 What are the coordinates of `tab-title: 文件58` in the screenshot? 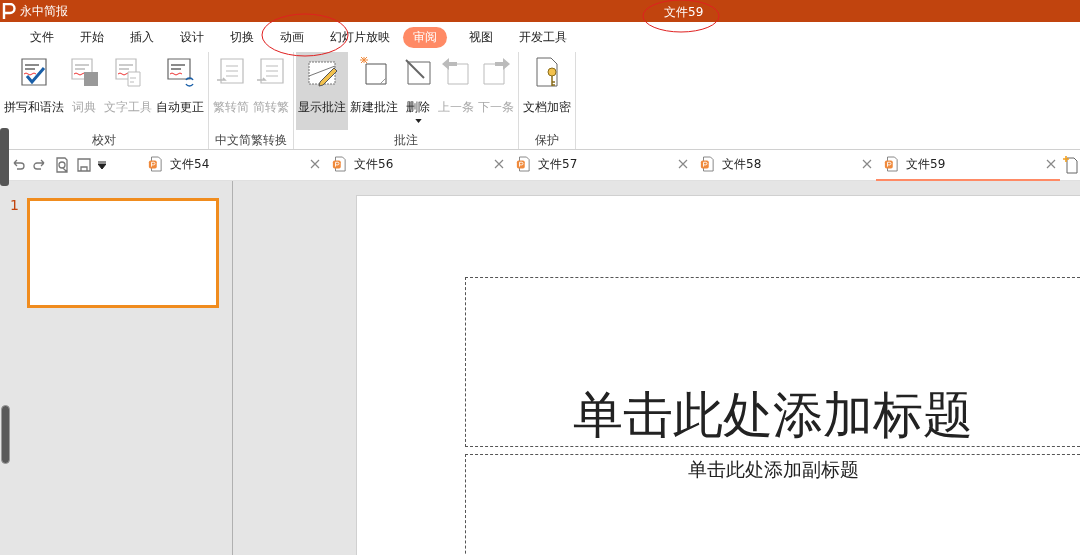 It's located at (742, 164).